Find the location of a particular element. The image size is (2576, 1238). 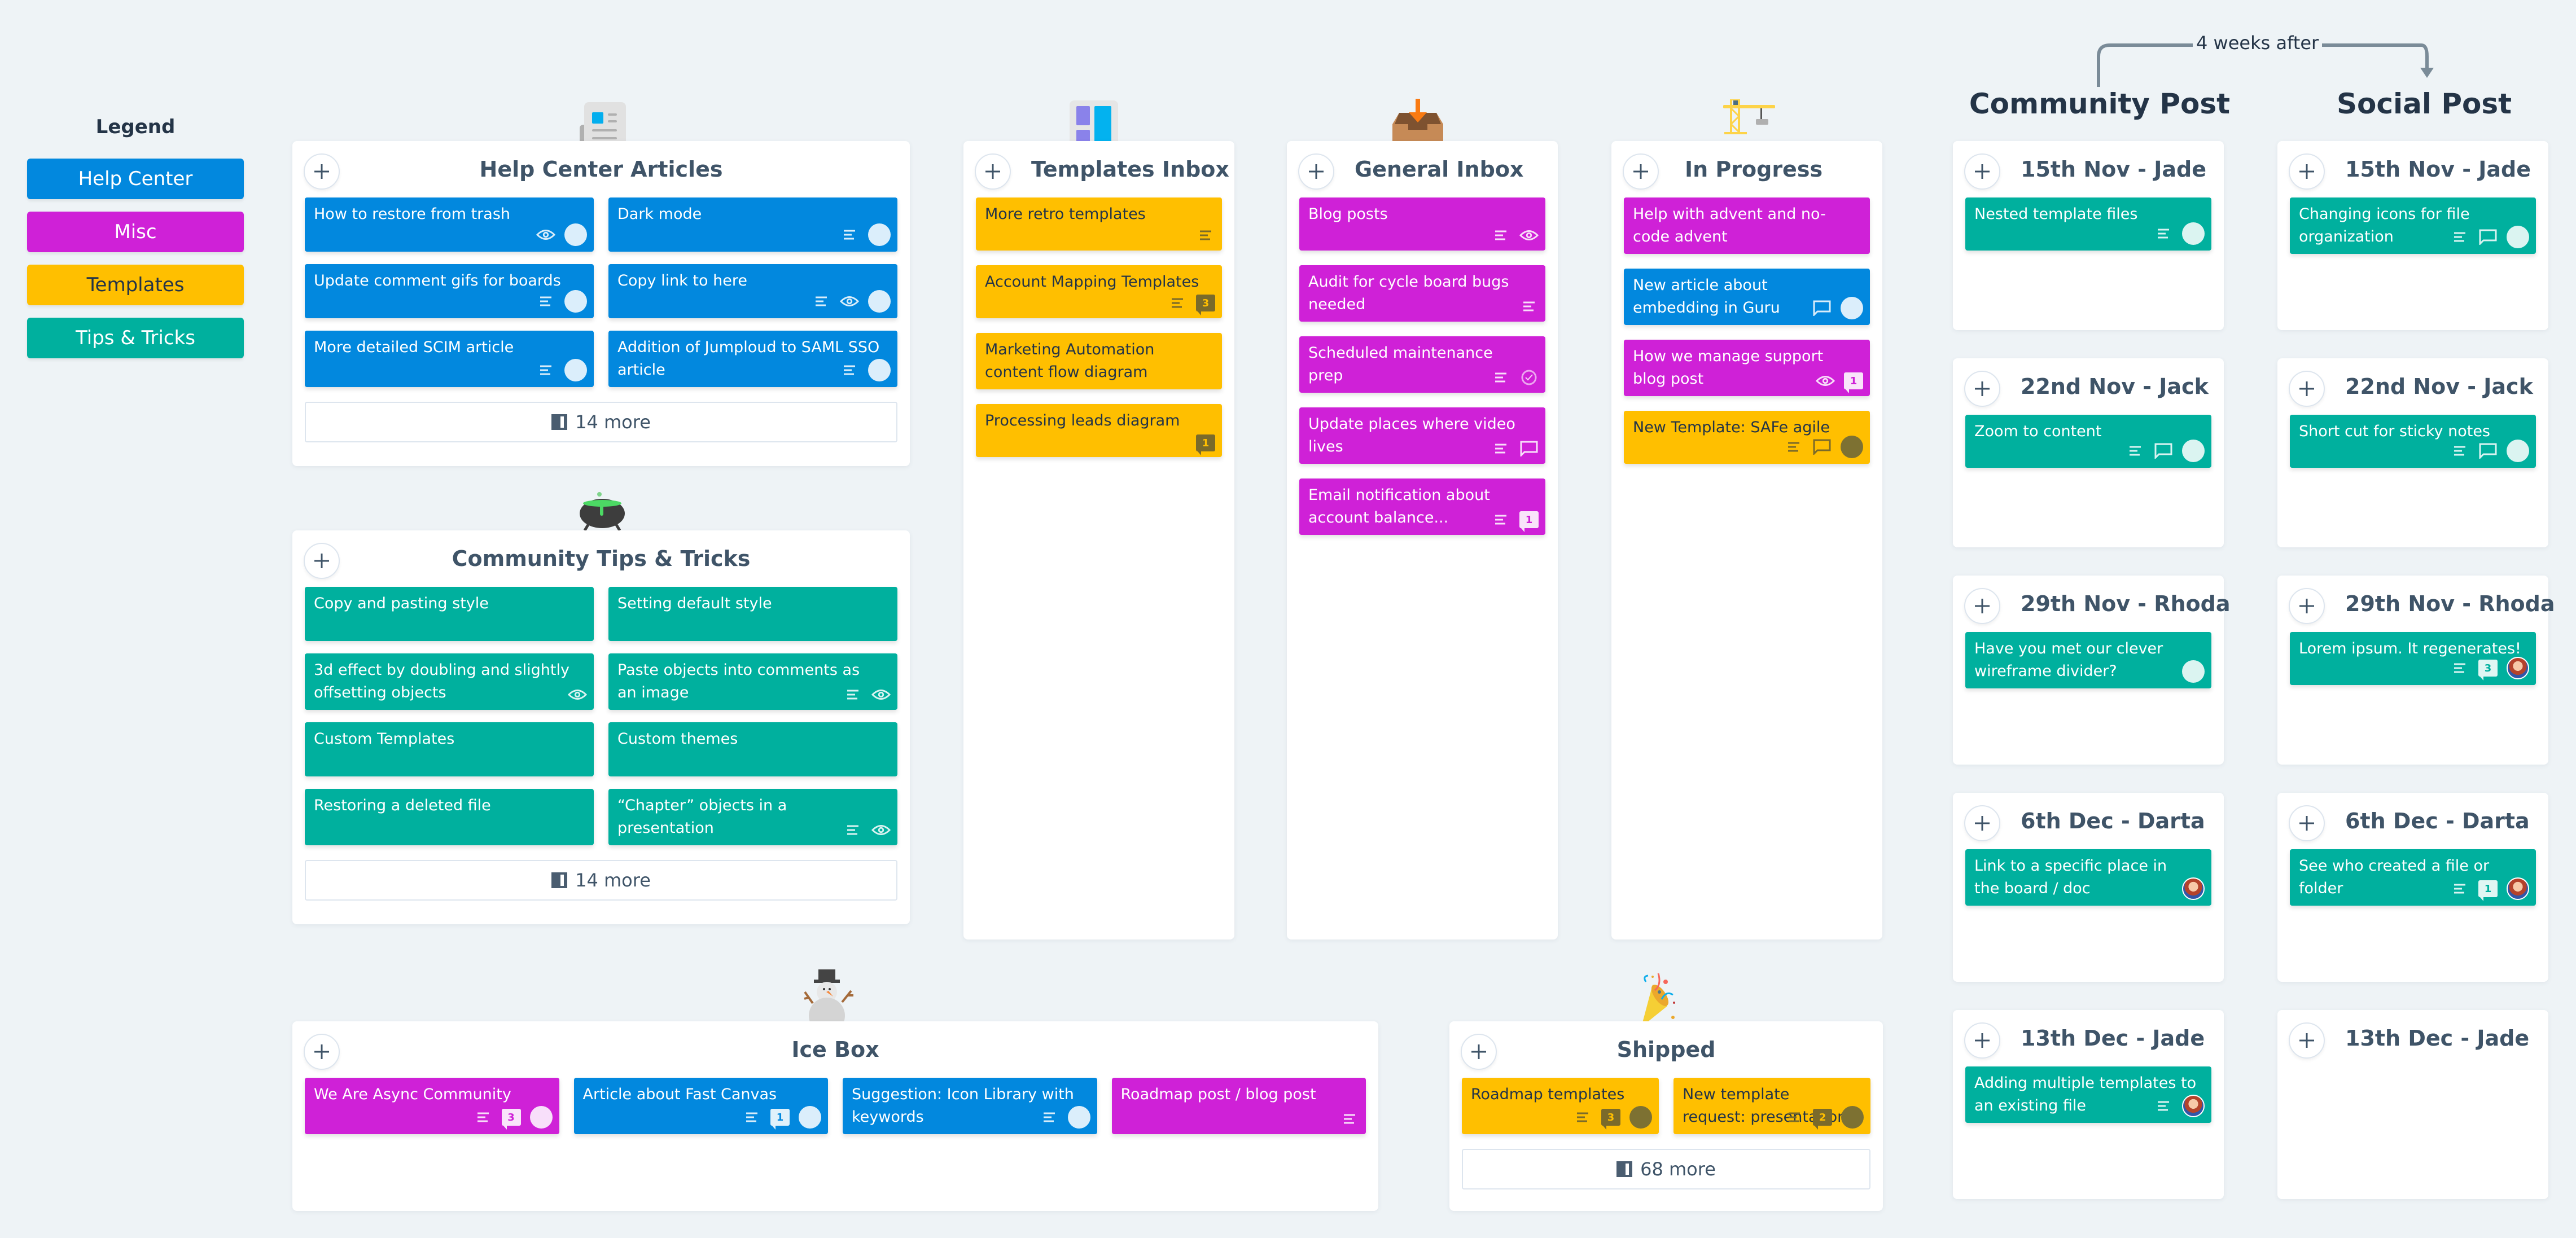

card: Update comment gifs for boards is located at coordinates (449, 291).